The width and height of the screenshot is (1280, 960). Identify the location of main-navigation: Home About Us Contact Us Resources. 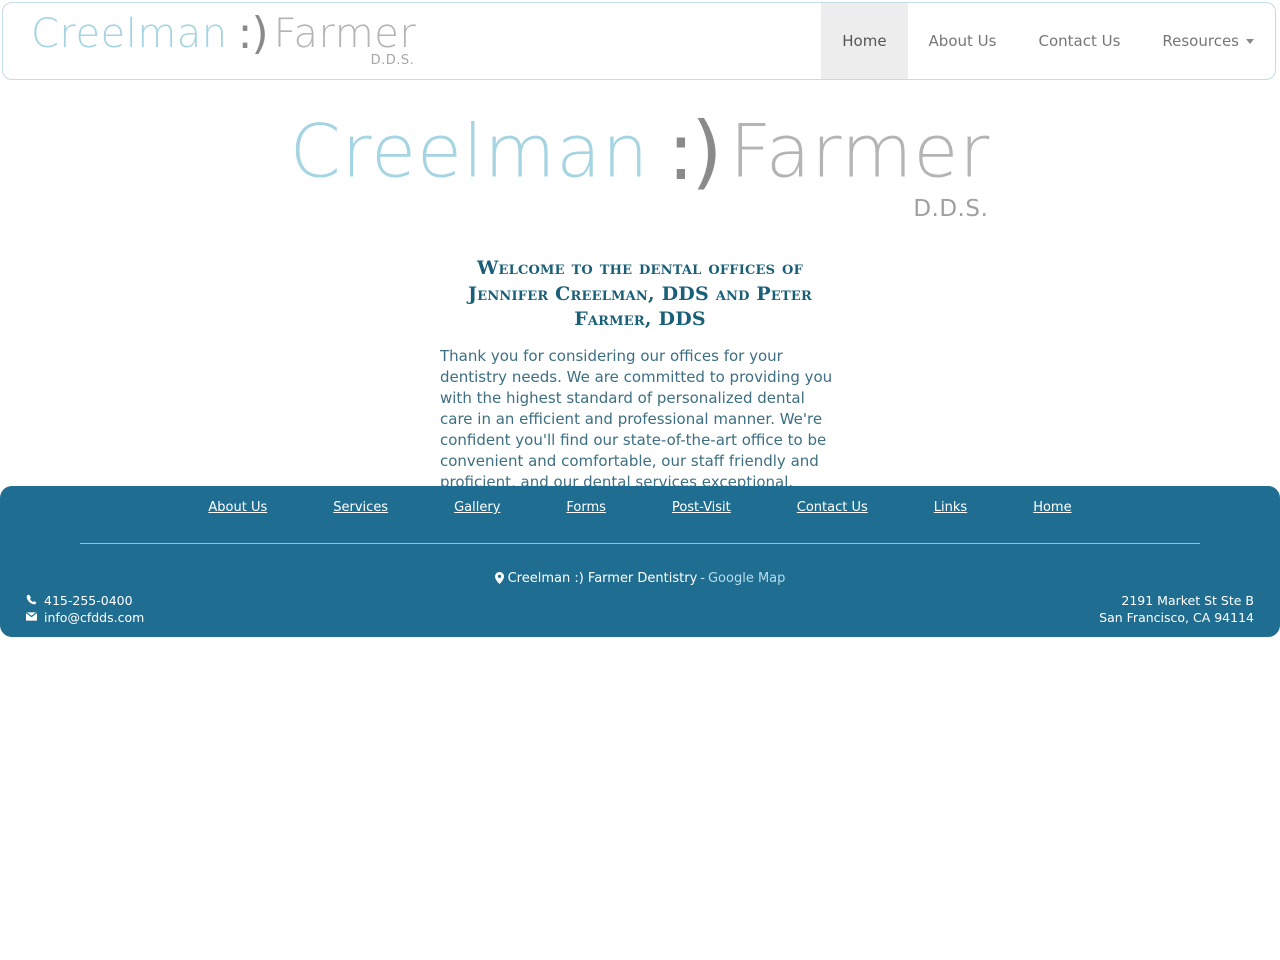
(1048, 41).